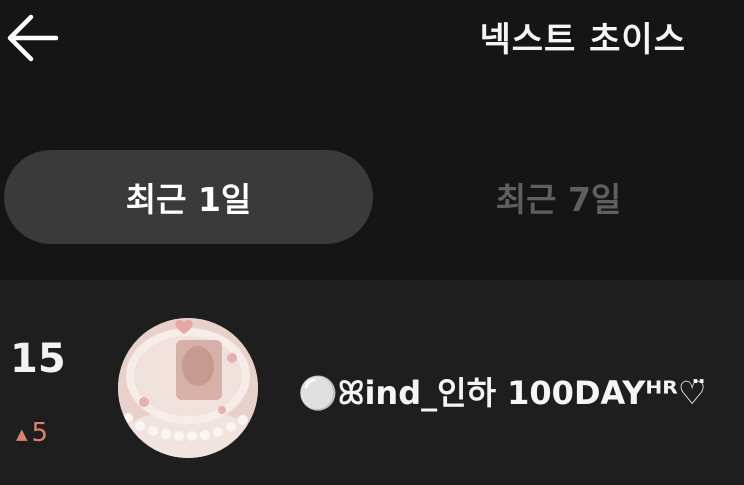  I want to click on cake-image, so click(188, 388).